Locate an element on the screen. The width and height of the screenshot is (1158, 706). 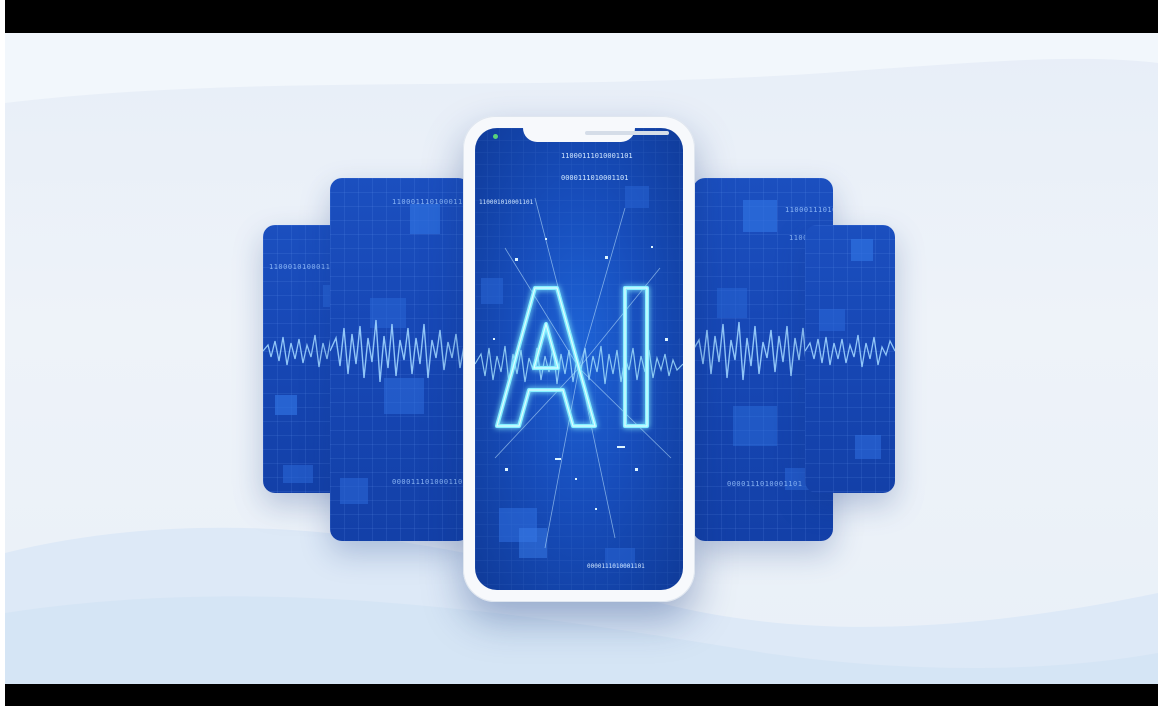
far-right-card is located at coordinates (850, 359).